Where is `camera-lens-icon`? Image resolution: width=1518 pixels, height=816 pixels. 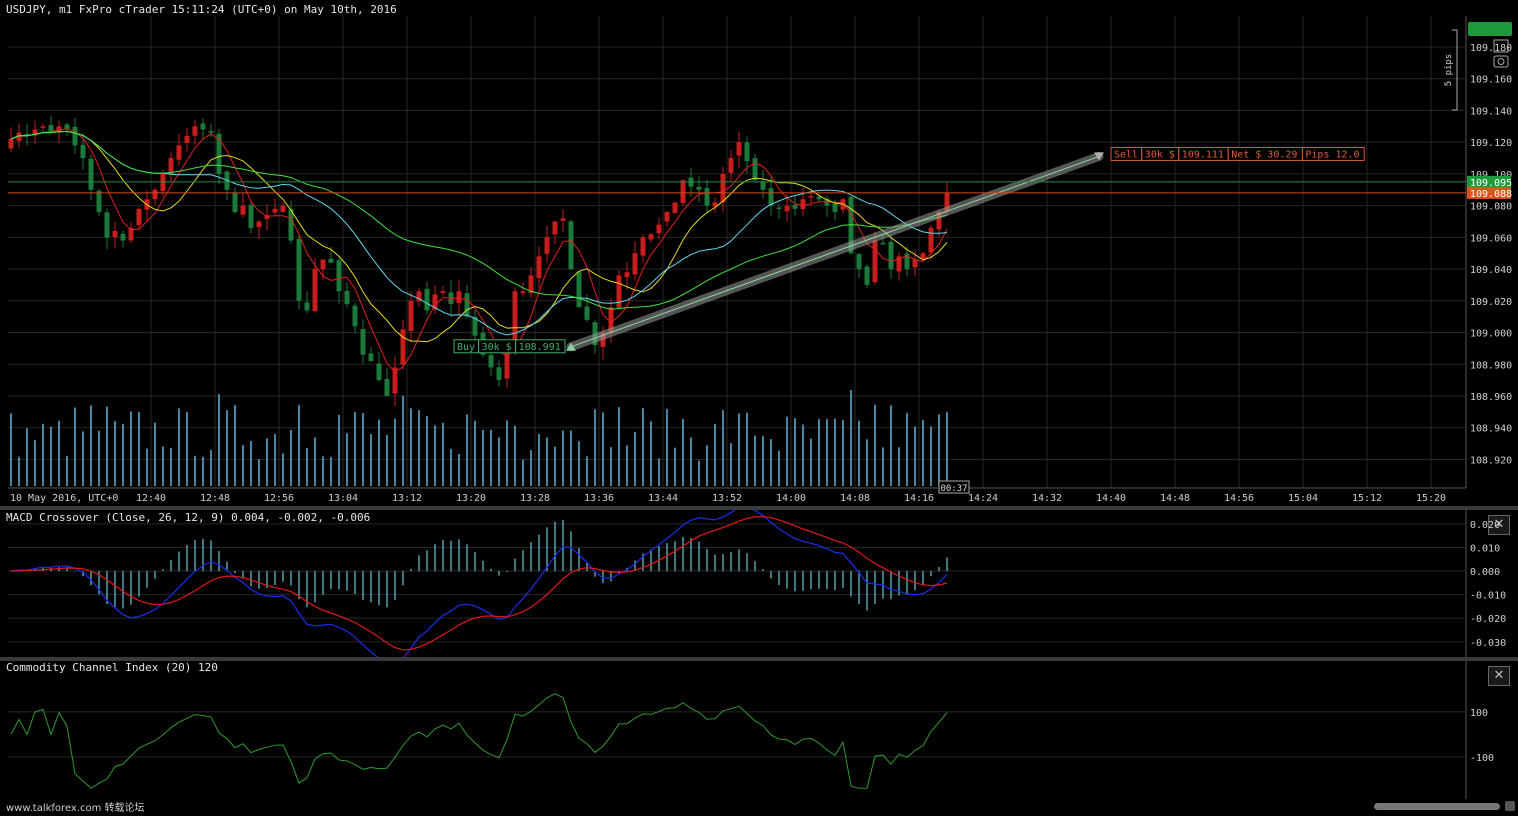
camera-lens-icon is located at coordinates (1501, 61).